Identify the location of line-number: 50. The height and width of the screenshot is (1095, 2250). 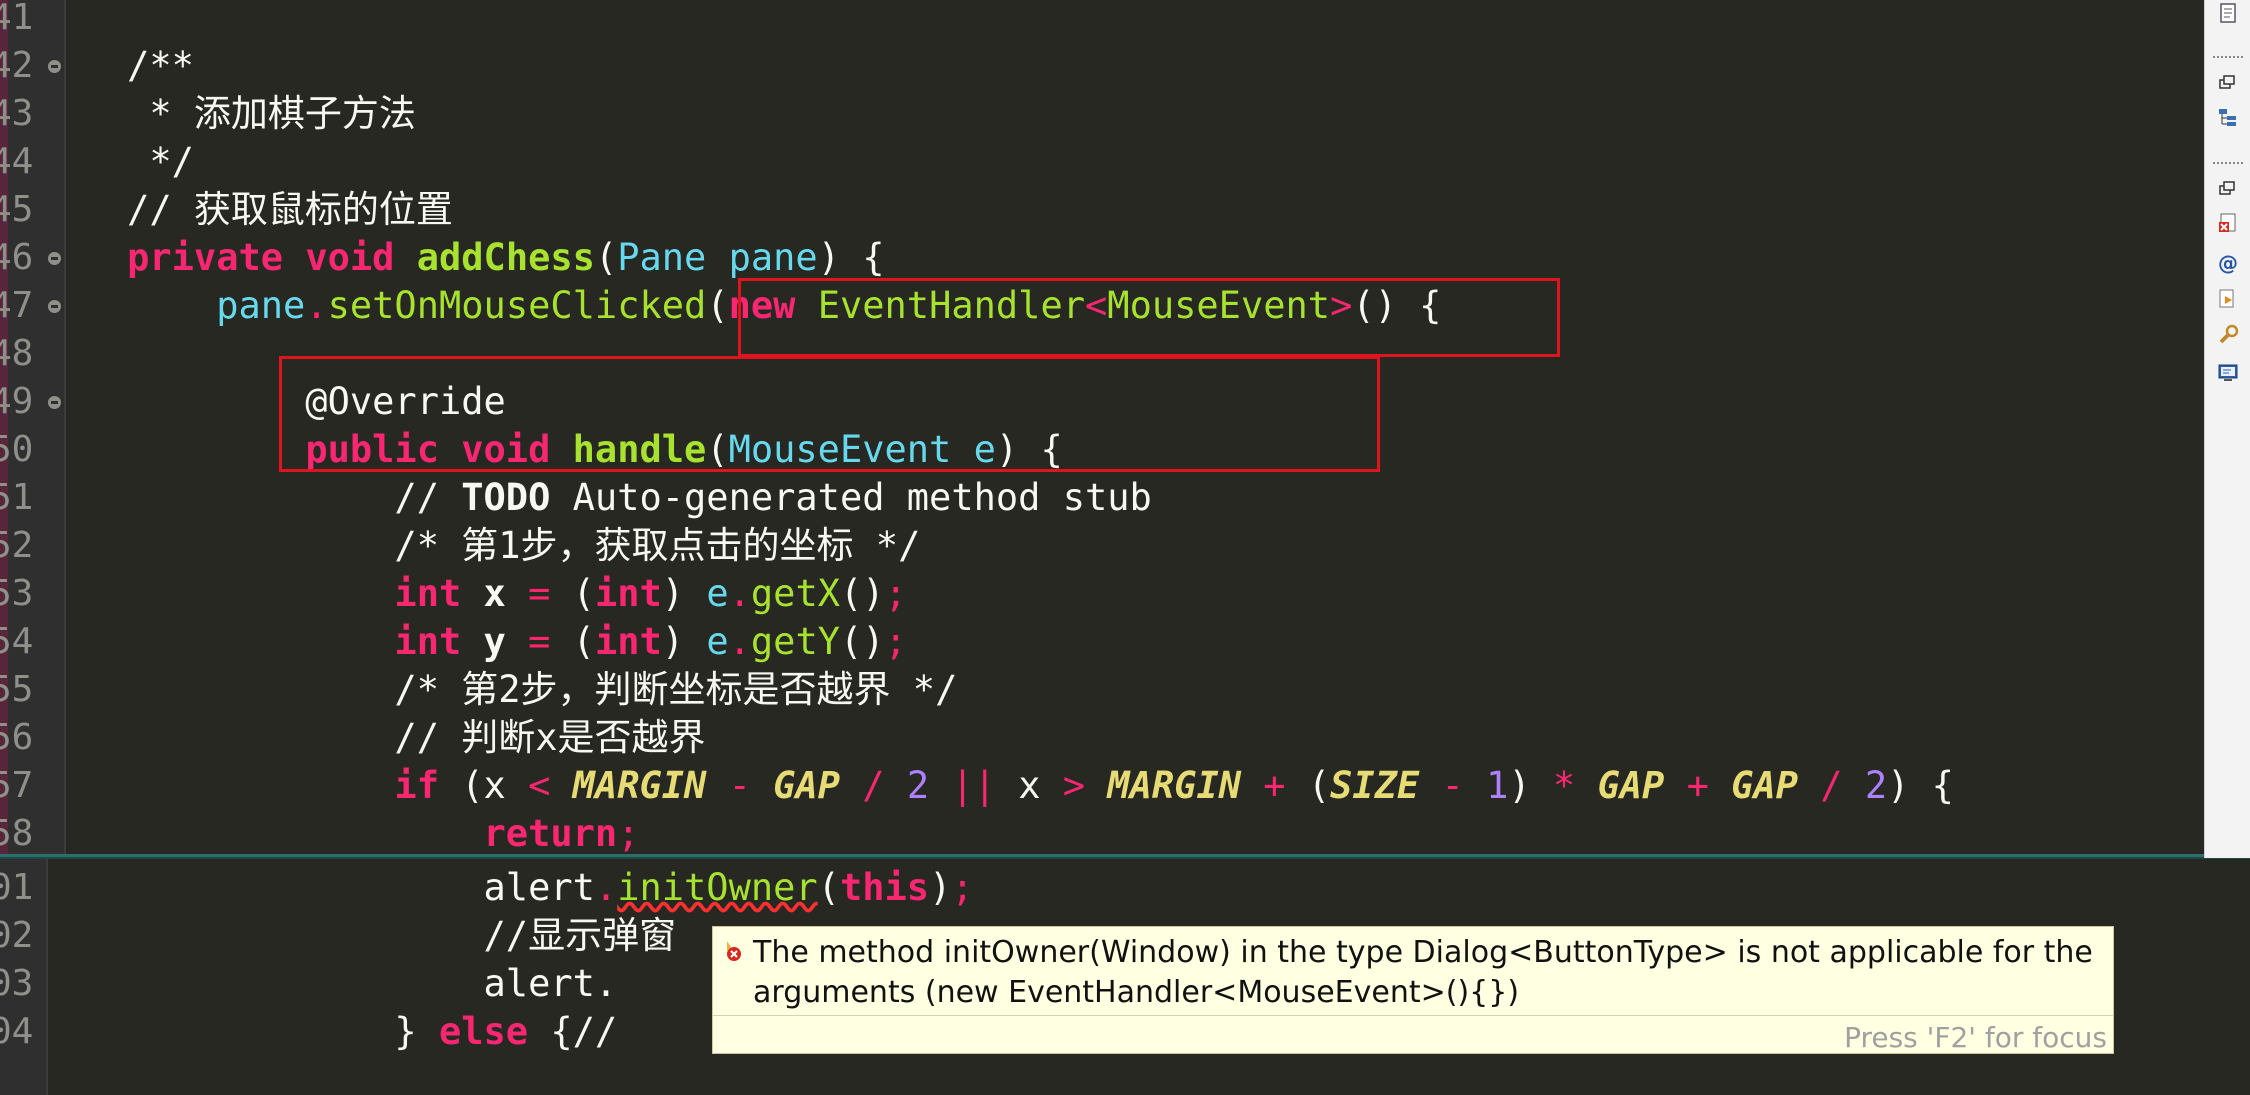
(17, 449).